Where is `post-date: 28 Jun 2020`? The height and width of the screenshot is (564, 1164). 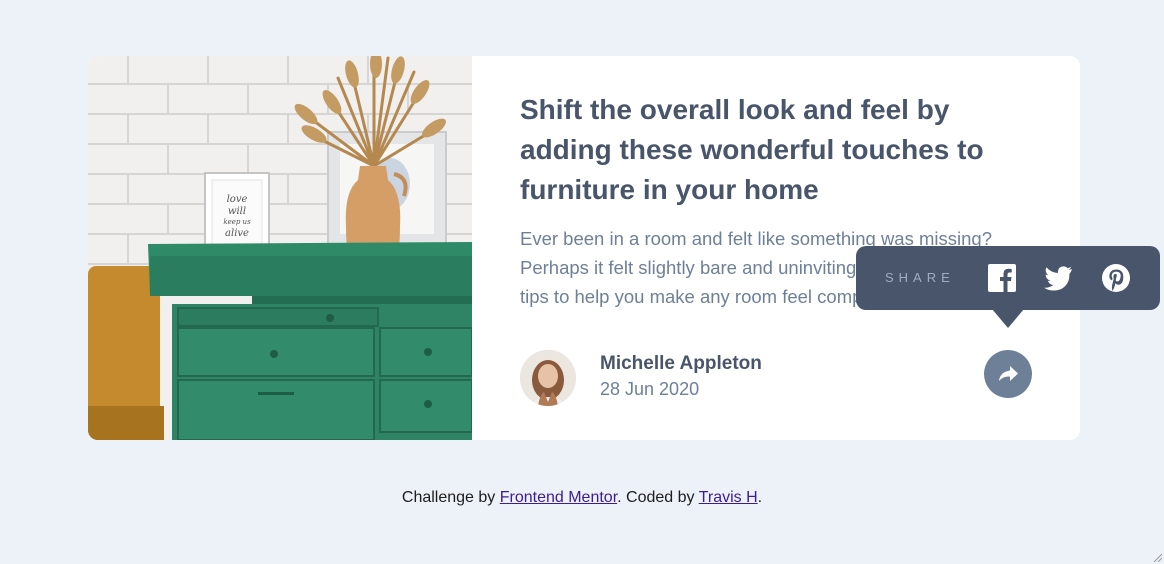 post-date: 28 Jun 2020 is located at coordinates (650, 389).